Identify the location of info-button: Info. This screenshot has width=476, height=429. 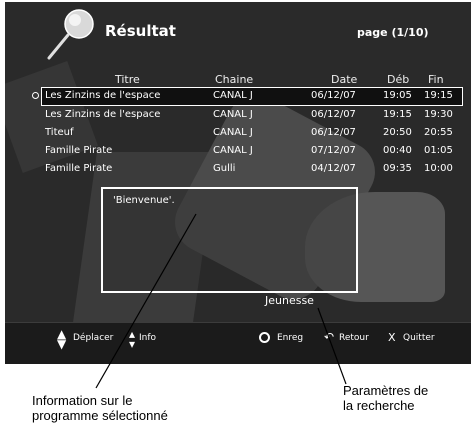
(147, 338).